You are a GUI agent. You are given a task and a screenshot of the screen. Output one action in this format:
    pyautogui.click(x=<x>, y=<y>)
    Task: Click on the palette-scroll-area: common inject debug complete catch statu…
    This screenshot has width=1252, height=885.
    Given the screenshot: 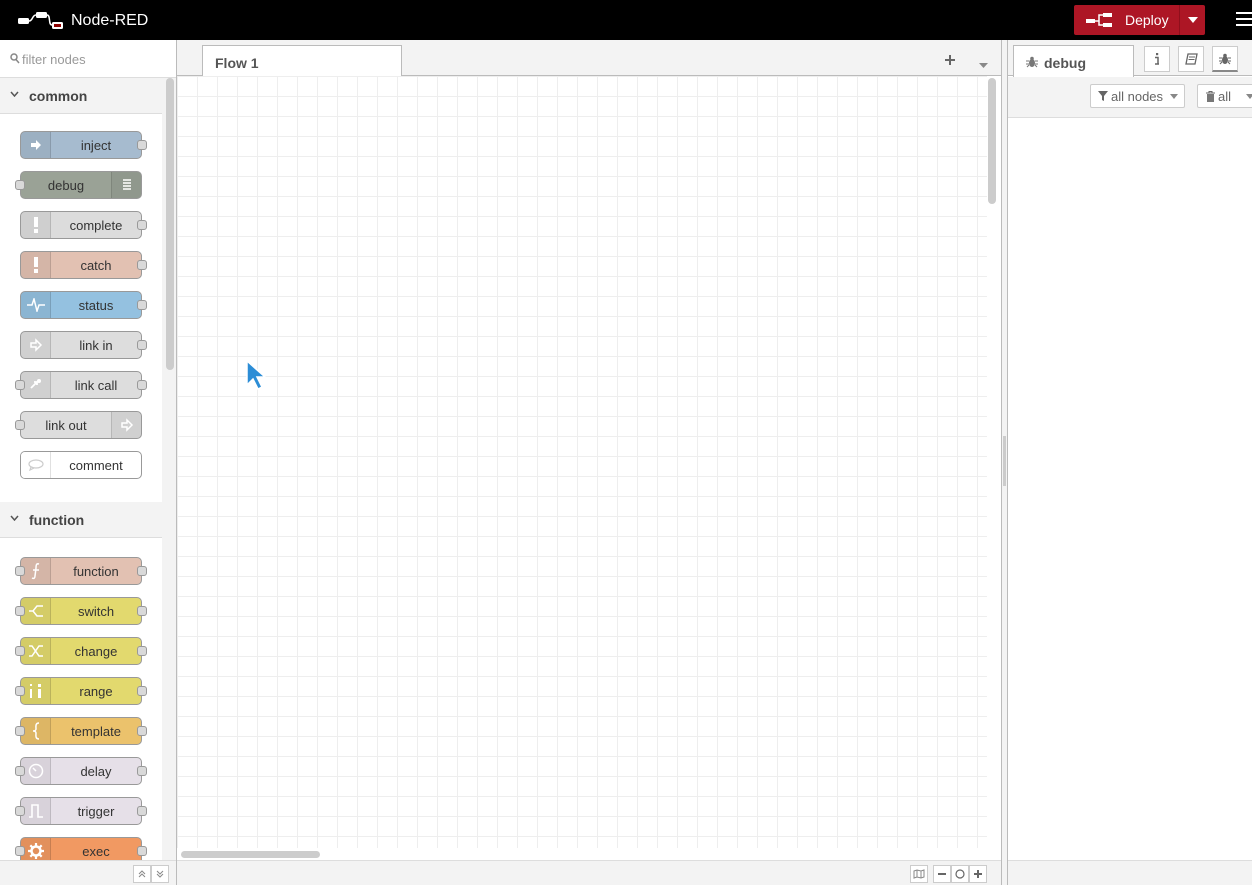 What is the action you would take?
    pyautogui.click(x=88, y=469)
    